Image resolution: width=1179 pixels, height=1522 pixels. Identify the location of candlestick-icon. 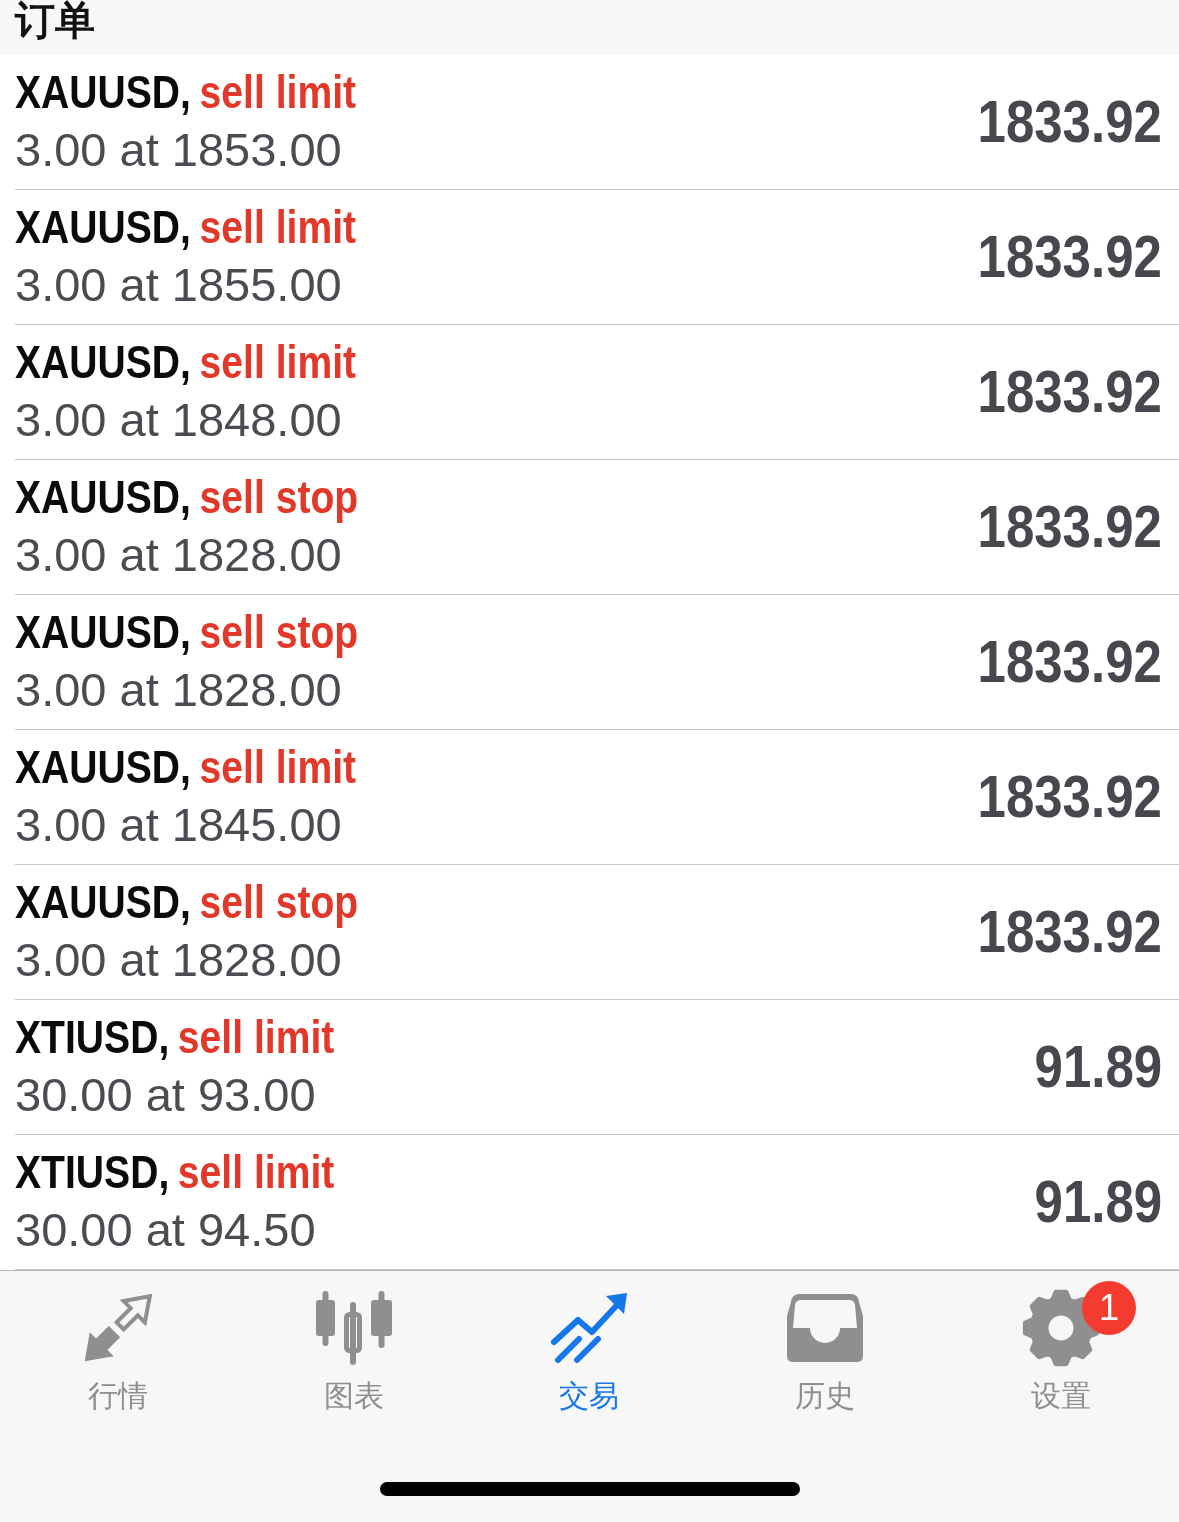
(353, 1328).